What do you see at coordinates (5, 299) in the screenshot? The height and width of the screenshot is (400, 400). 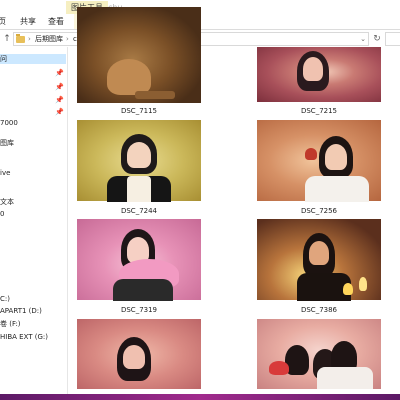 I see `nav-item-drive-c: C:)` at bounding box center [5, 299].